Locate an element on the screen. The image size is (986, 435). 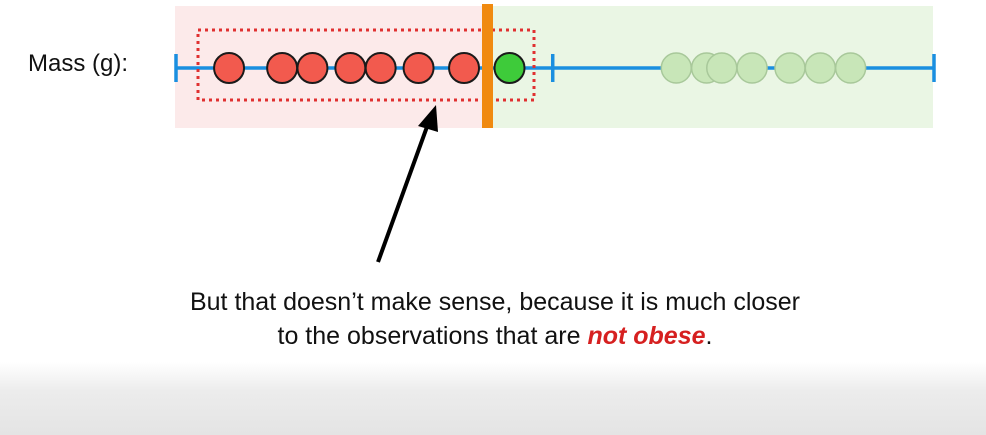
arrow is located at coordinates (407, 184).